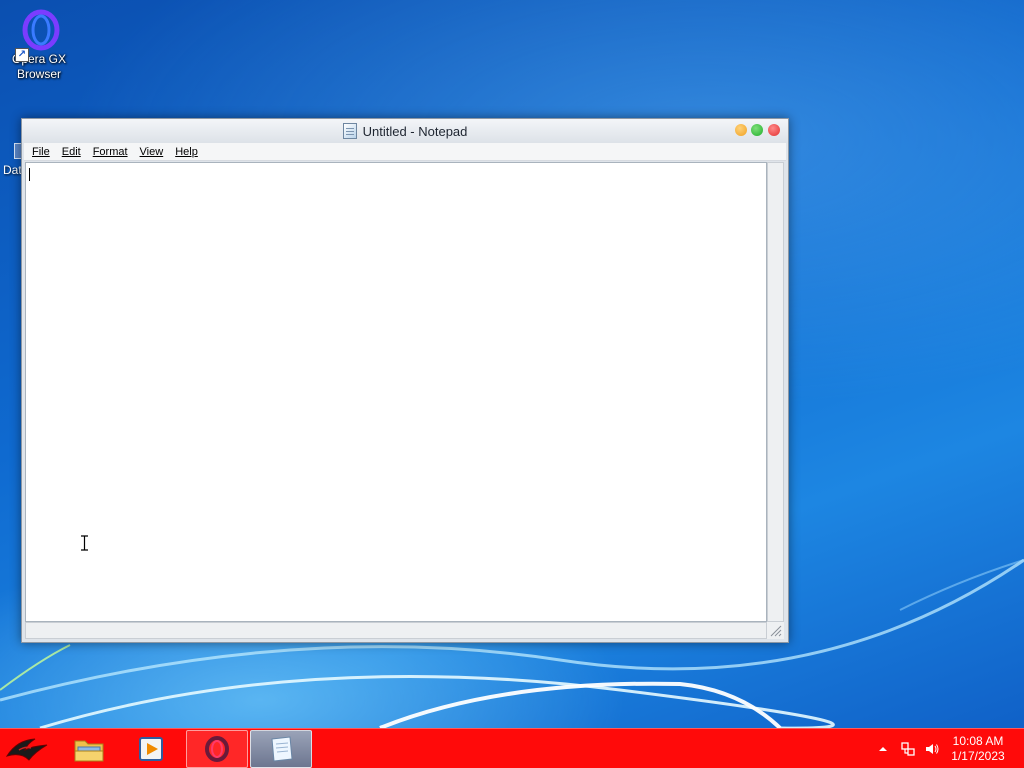 Image resolution: width=1024 pixels, height=768 pixels. I want to click on menu-edit: Edit, so click(71, 152).